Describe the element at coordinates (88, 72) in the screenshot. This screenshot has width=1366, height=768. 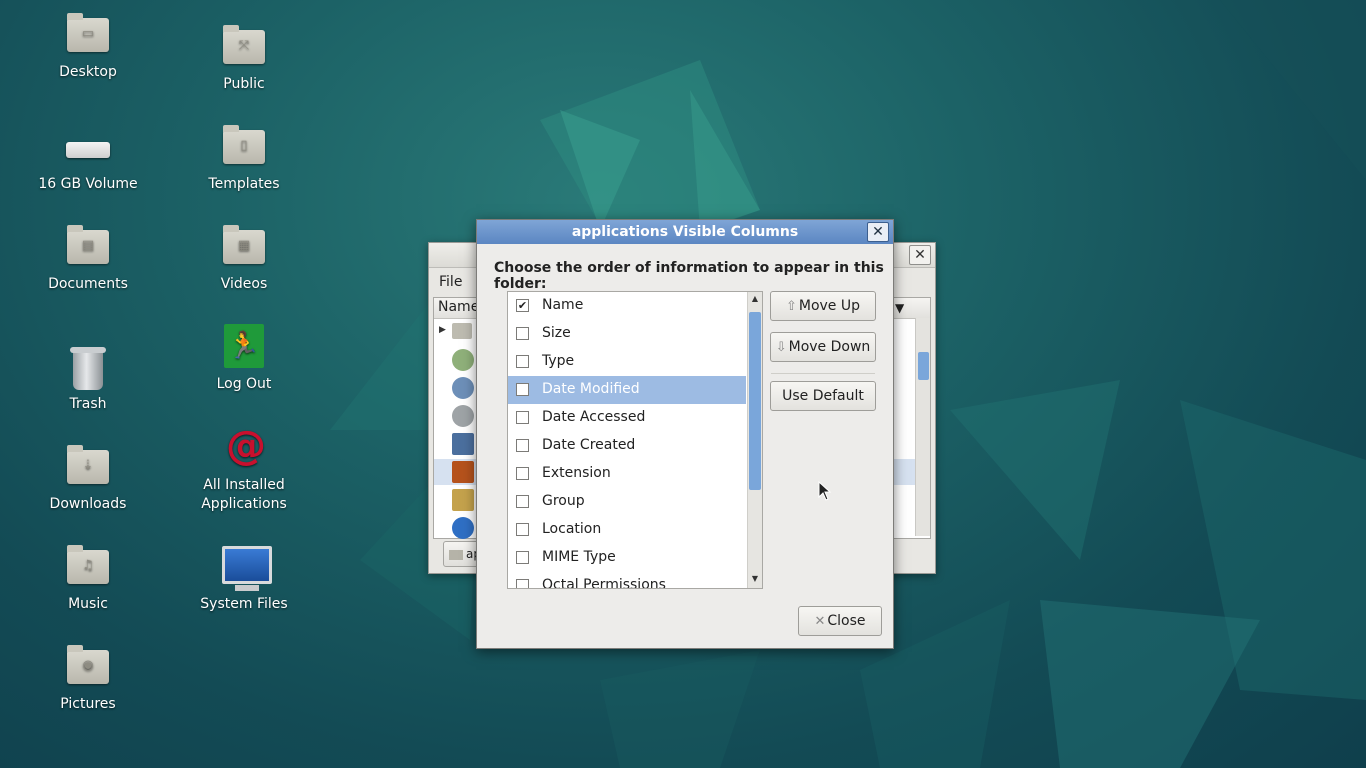
I see `desktop-icon-label: Desktop` at that location.